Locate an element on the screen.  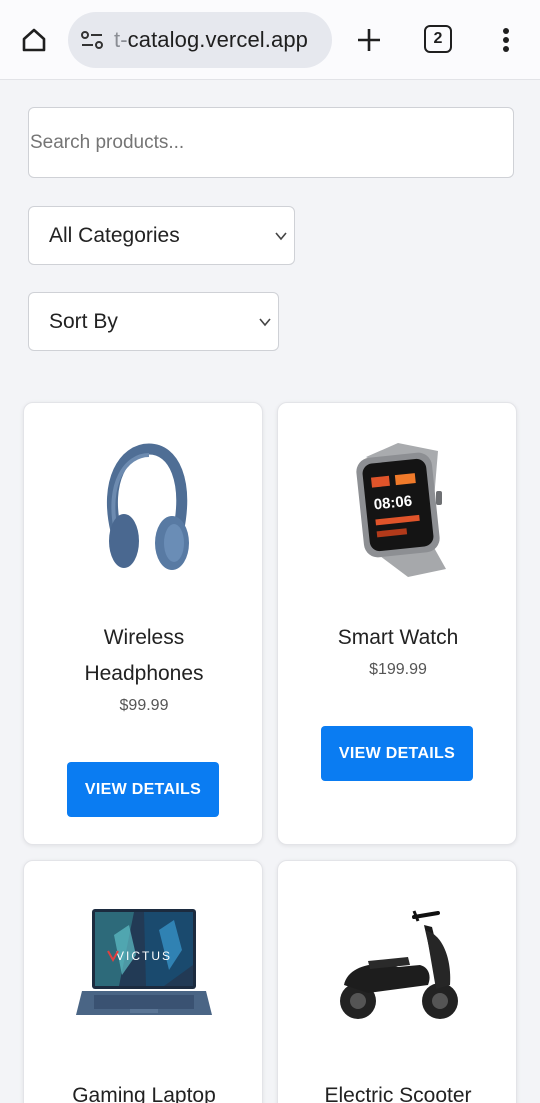
laptop-brand-text: VICTUS is located at coordinates (144, 956).